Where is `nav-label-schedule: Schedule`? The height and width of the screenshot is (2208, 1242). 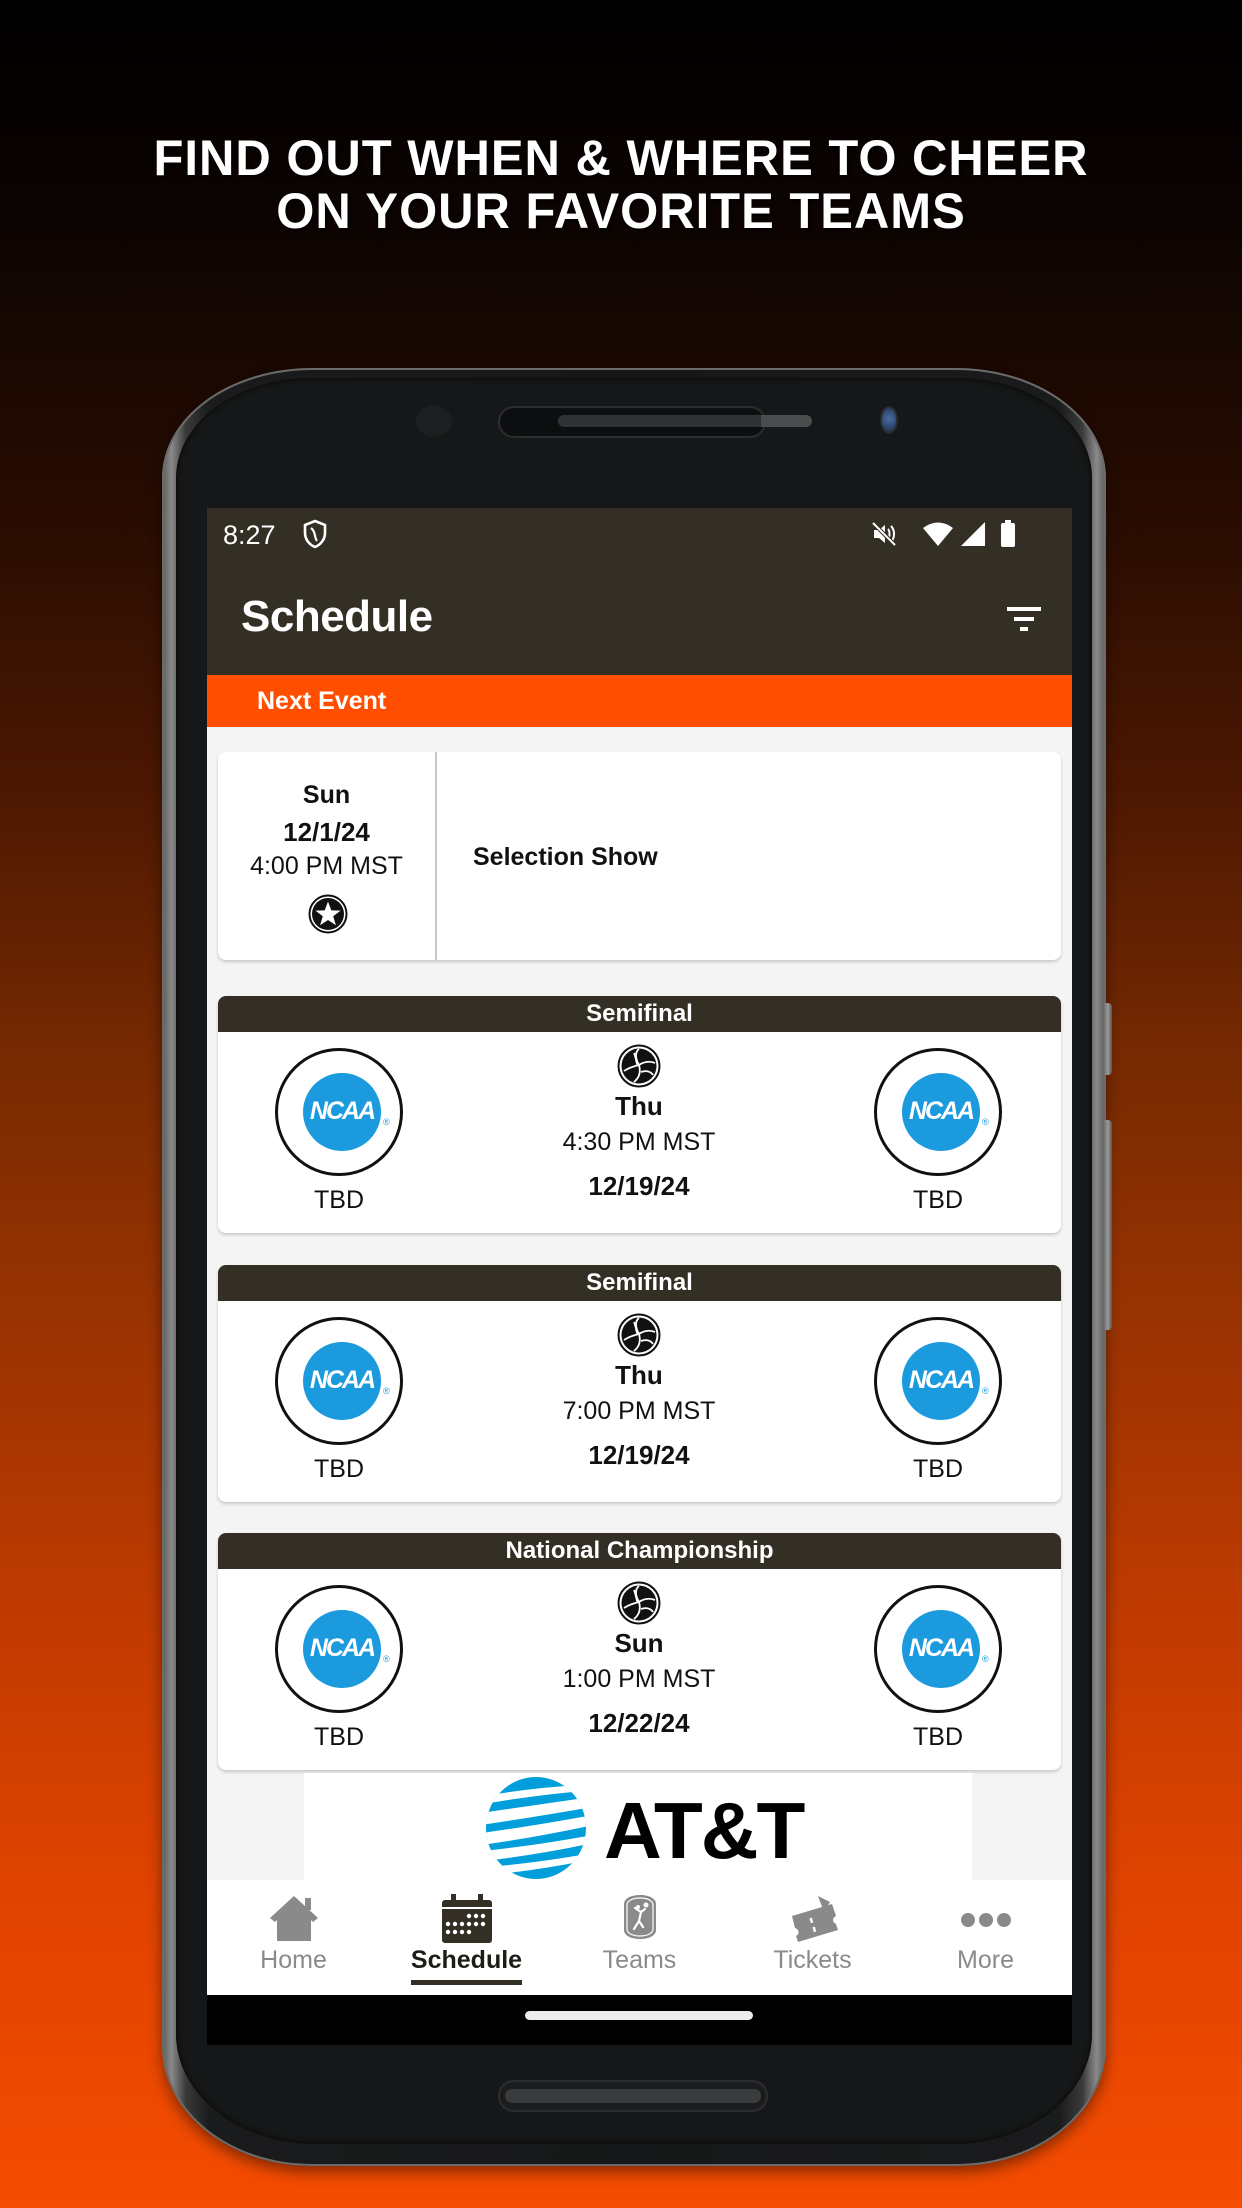 nav-label-schedule: Schedule is located at coordinates (466, 1960).